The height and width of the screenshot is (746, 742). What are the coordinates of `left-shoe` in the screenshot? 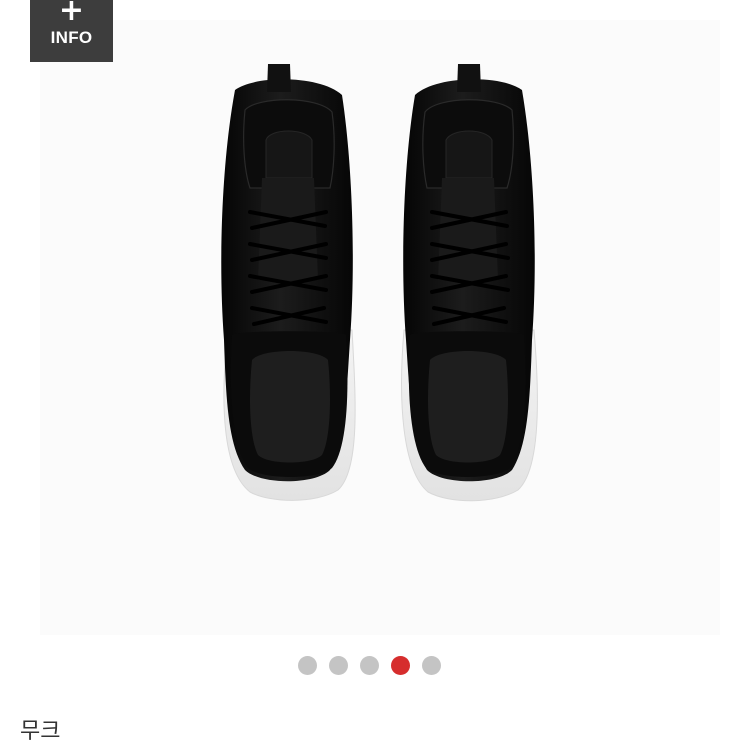 It's located at (288, 282).